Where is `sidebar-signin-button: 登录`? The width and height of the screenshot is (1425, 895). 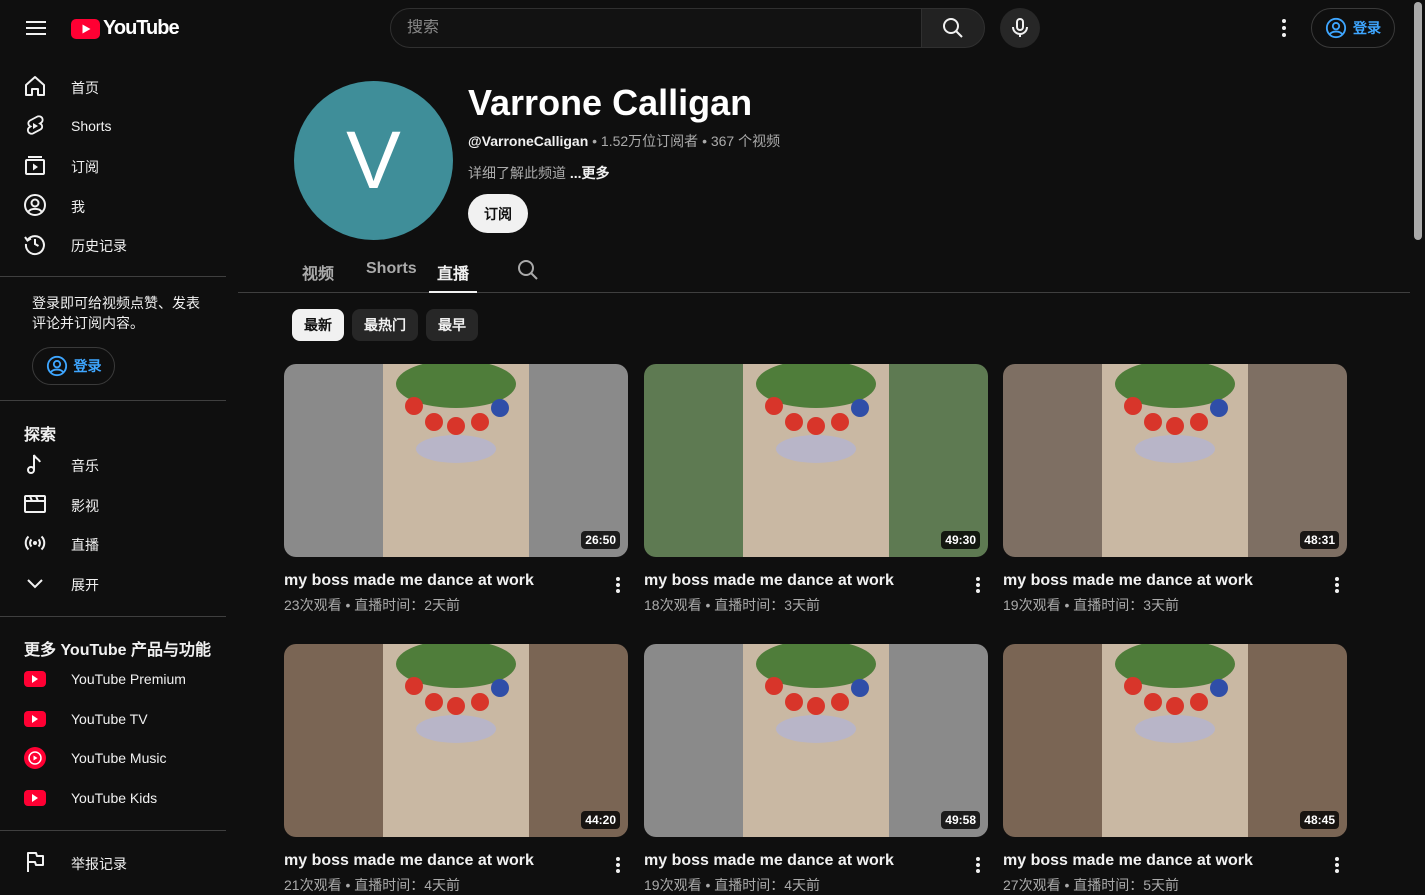
sidebar-signin-button: 登录 is located at coordinates (73, 366).